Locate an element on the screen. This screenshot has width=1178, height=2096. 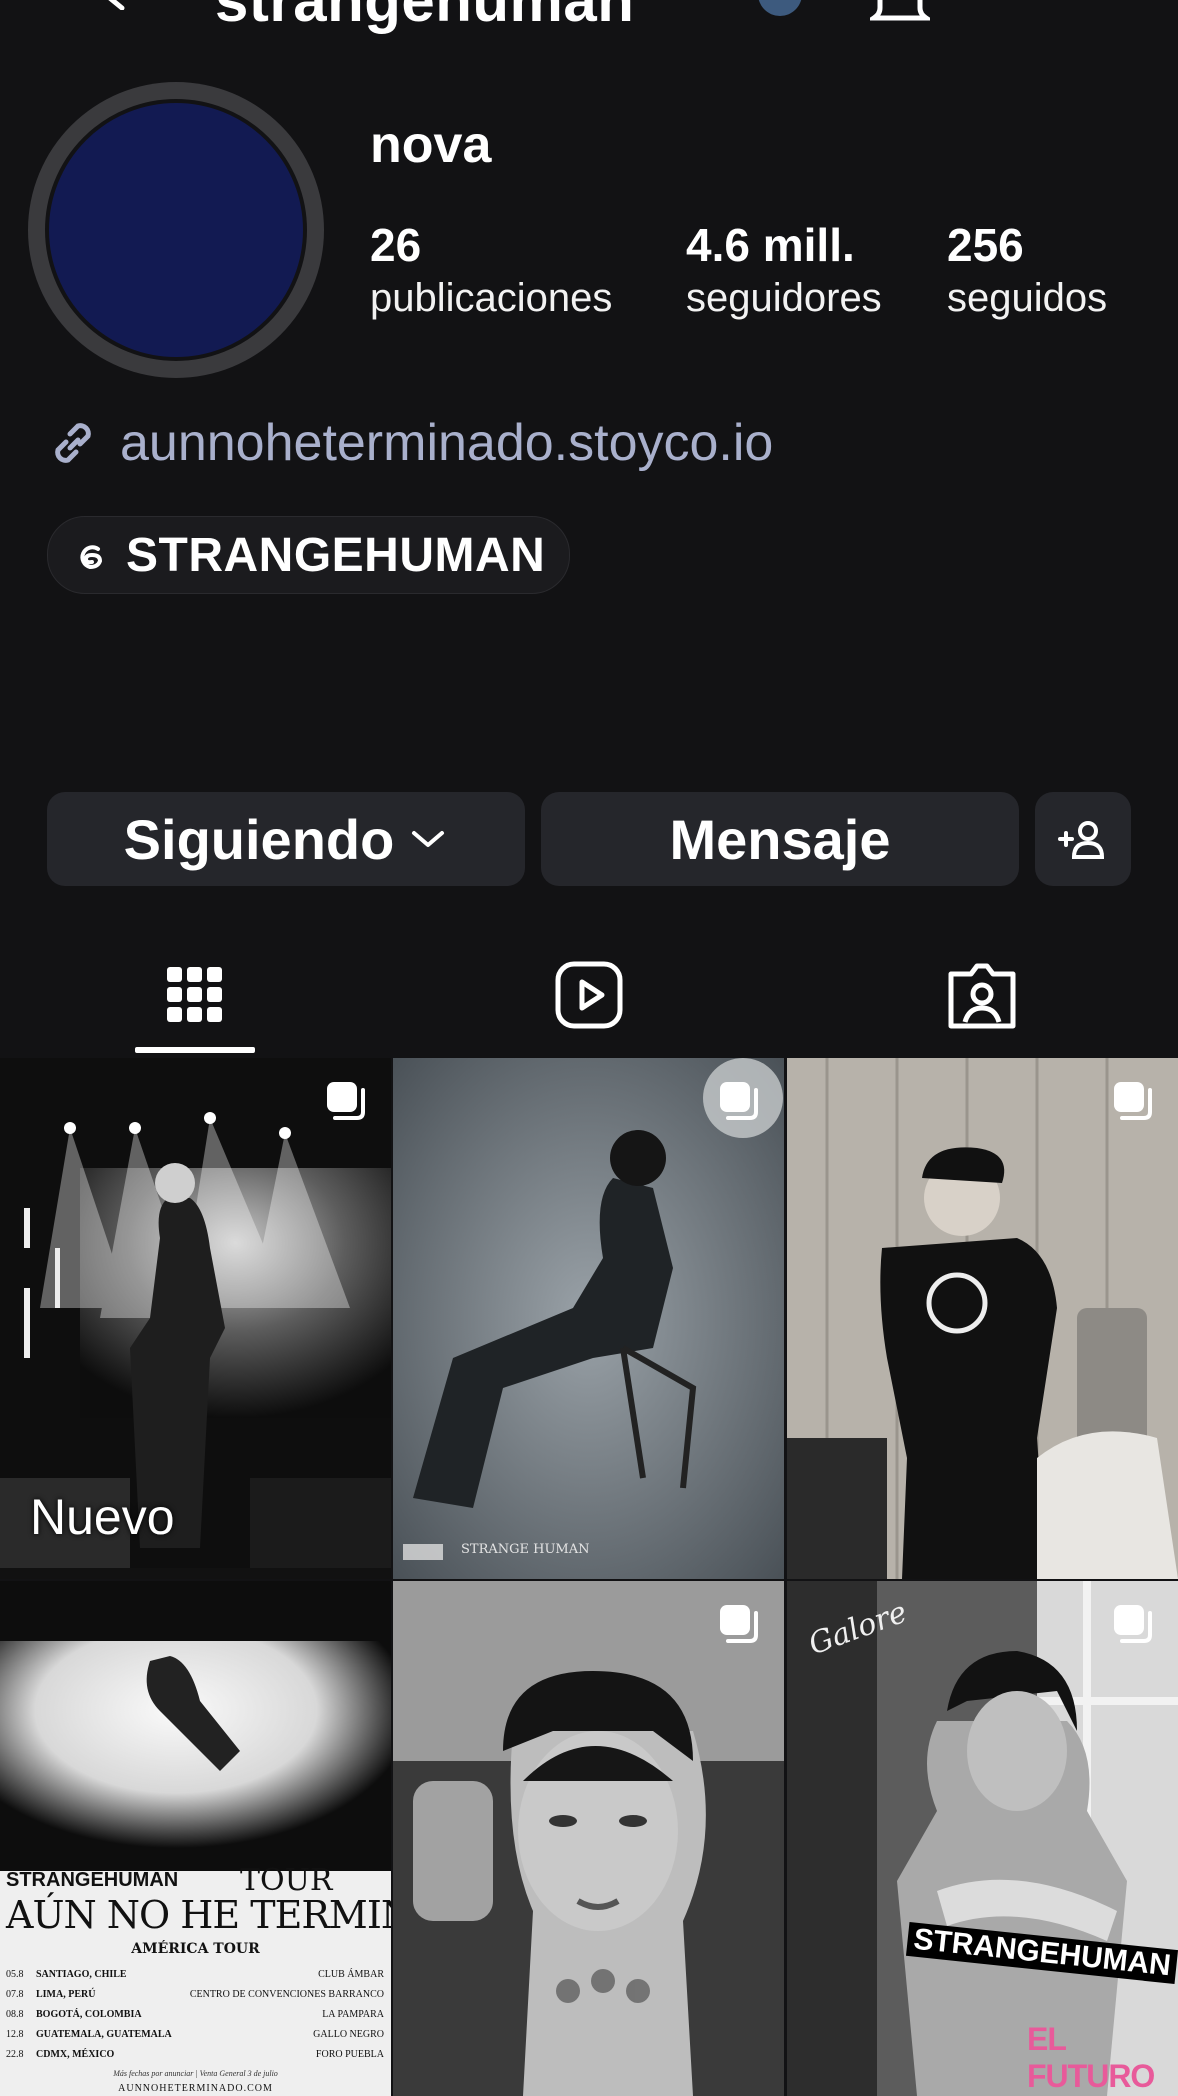
post-6-image is located at coordinates (982, 1838).